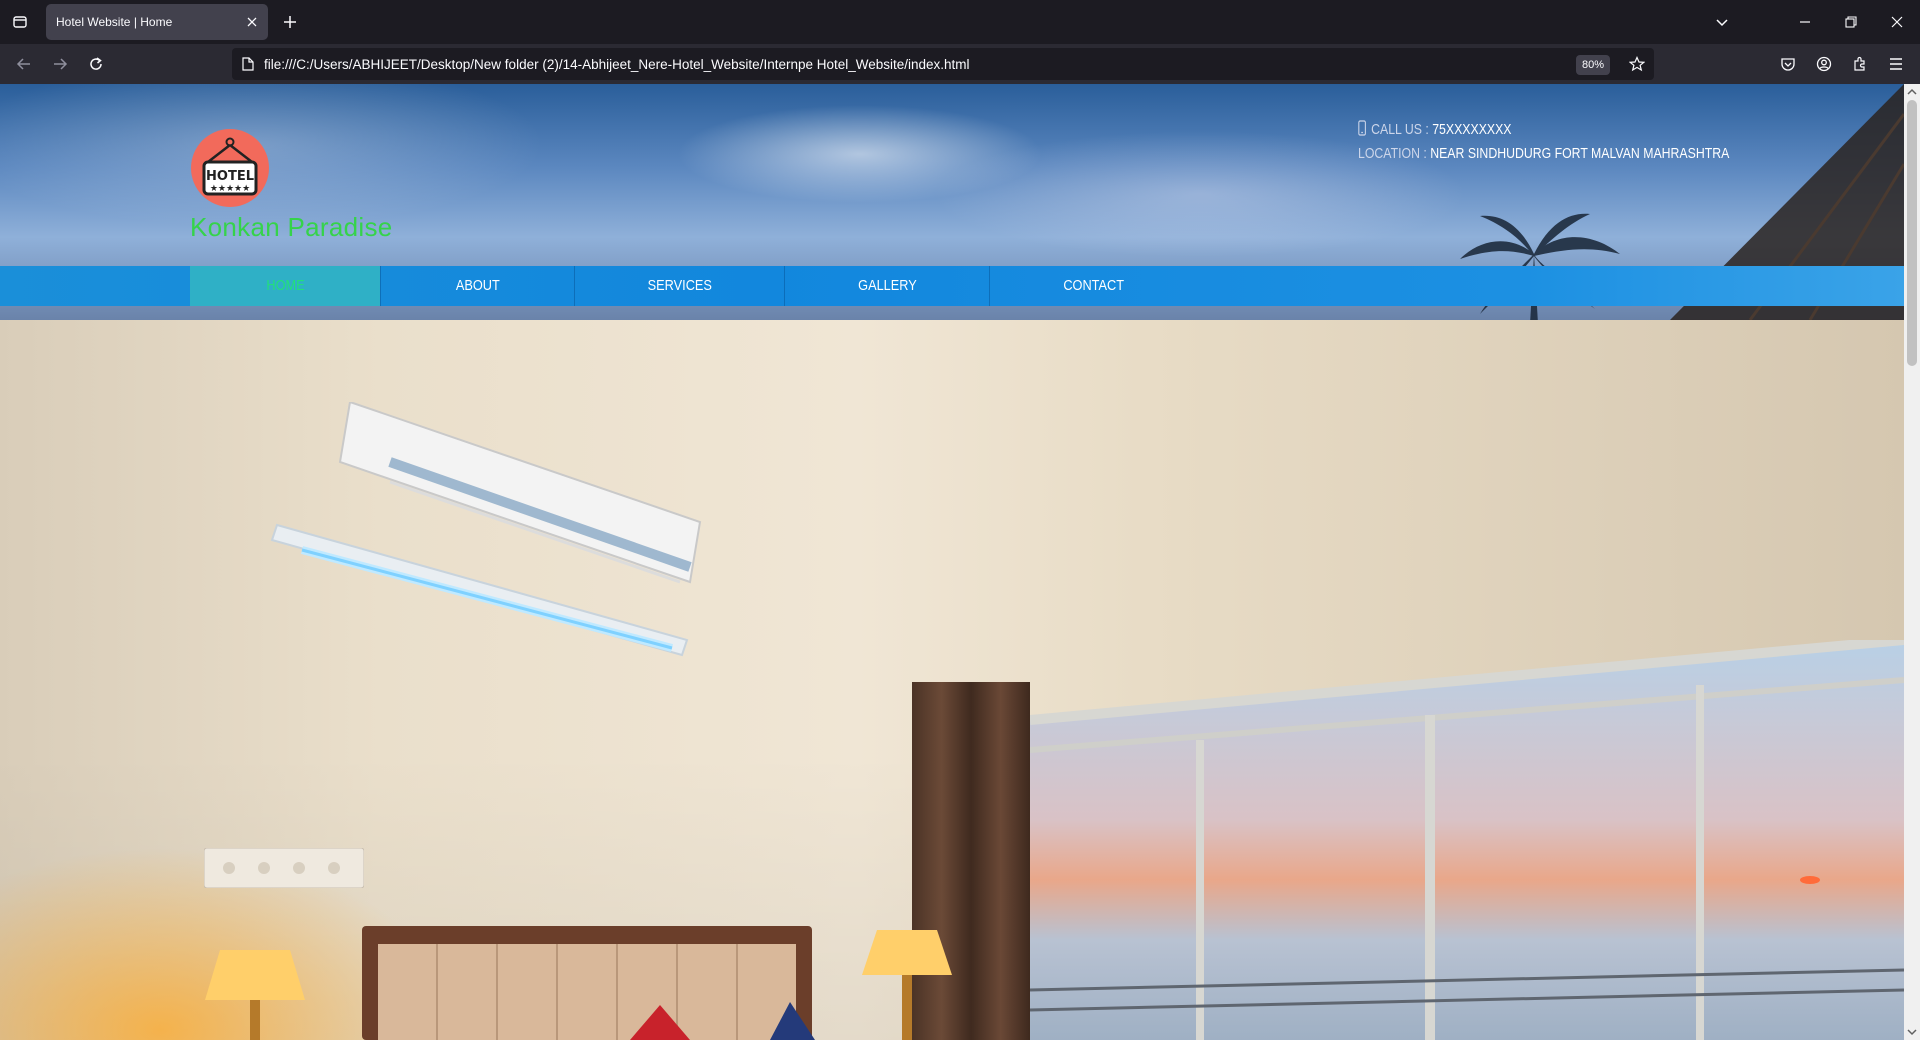 The width and height of the screenshot is (1920, 1040). What do you see at coordinates (1471, 129) in the screenshot?
I see `call-us-number: 75XXXXXXXX` at bounding box center [1471, 129].